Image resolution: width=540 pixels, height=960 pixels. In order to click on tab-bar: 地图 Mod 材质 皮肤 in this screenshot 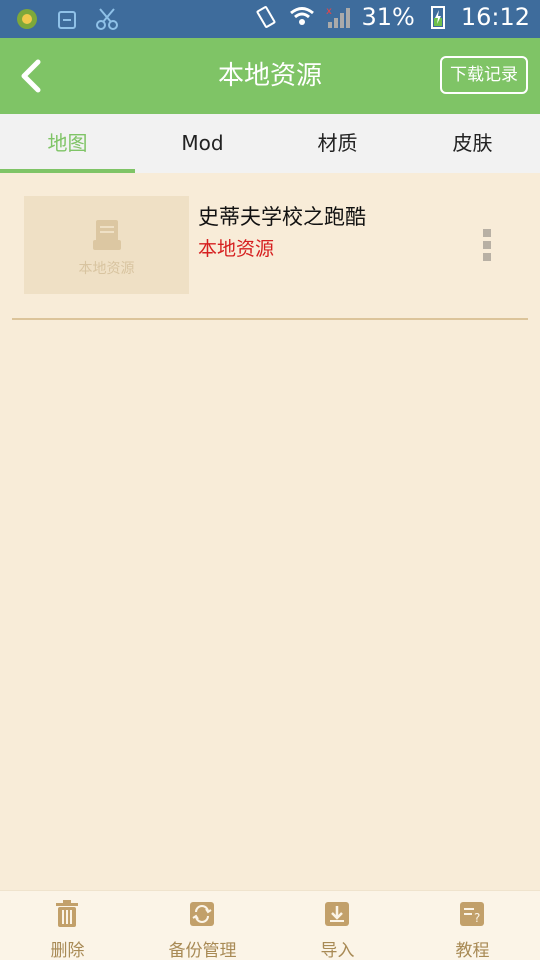, I will do `click(270, 143)`.